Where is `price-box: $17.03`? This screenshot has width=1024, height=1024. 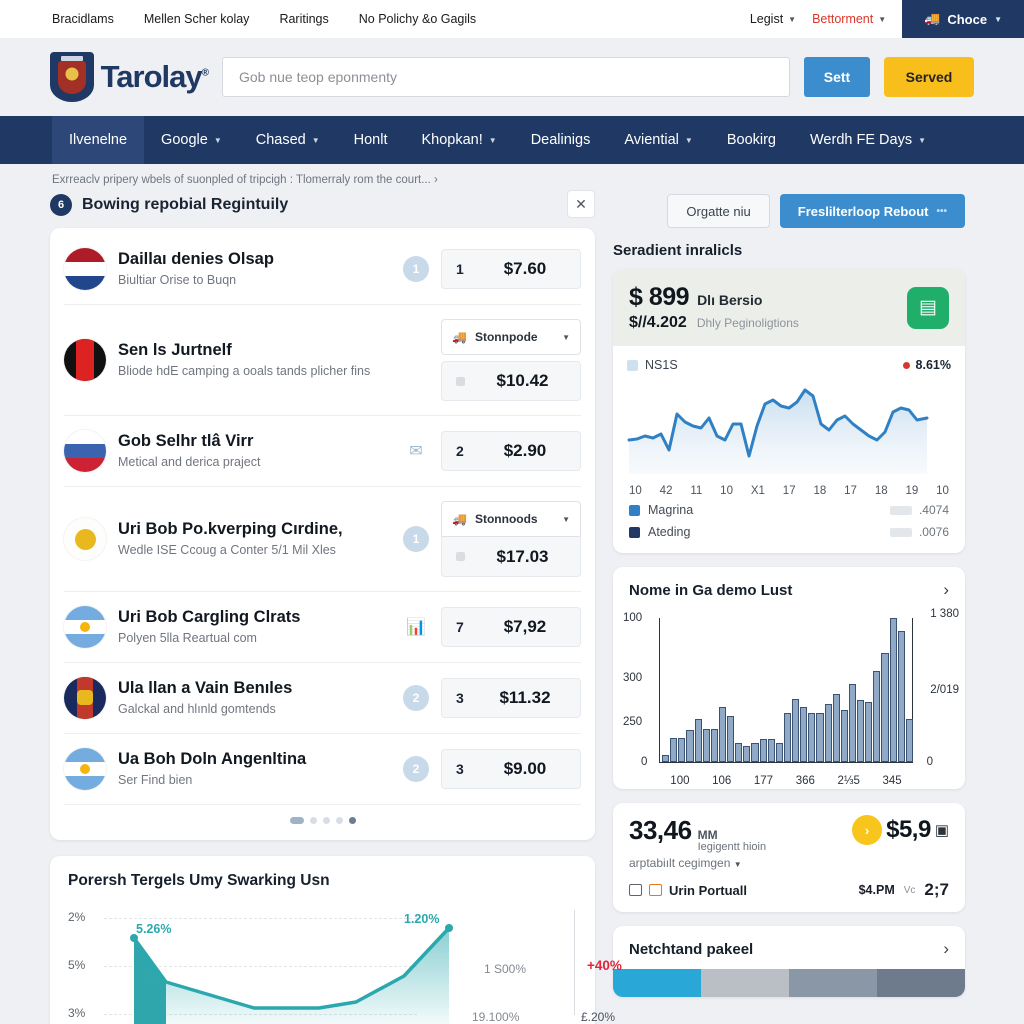
price-box: $17.03 is located at coordinates (511, 557).